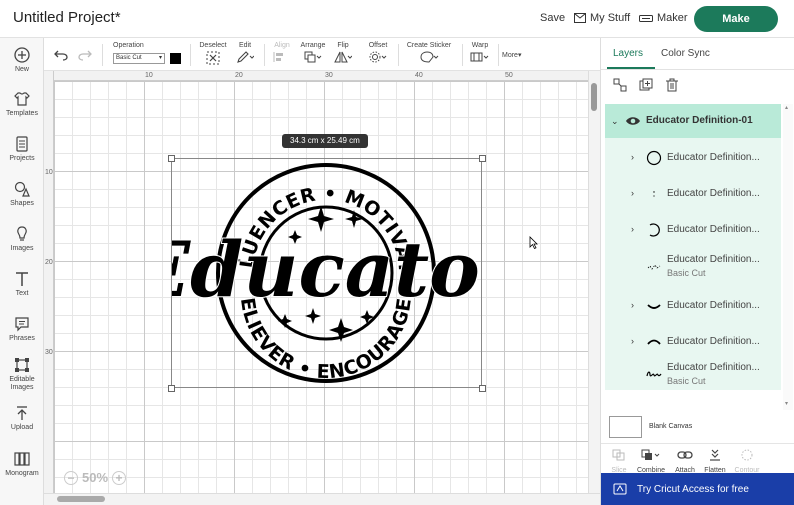 The width and height of the screenshot is (794, 505). I want to click on sidebar-label: Phrases, so click(22, 338).